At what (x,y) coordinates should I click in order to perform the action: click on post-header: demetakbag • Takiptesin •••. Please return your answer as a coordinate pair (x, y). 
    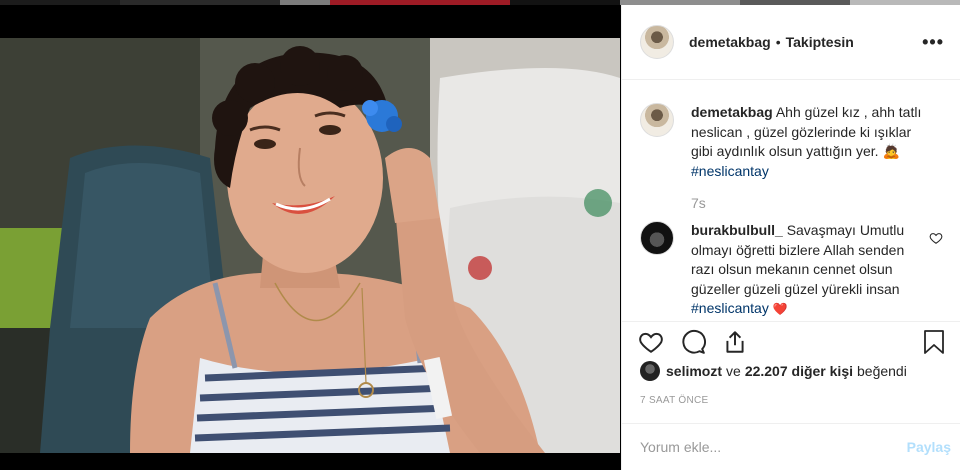
    Looking at the image, I should click on (791, 42).